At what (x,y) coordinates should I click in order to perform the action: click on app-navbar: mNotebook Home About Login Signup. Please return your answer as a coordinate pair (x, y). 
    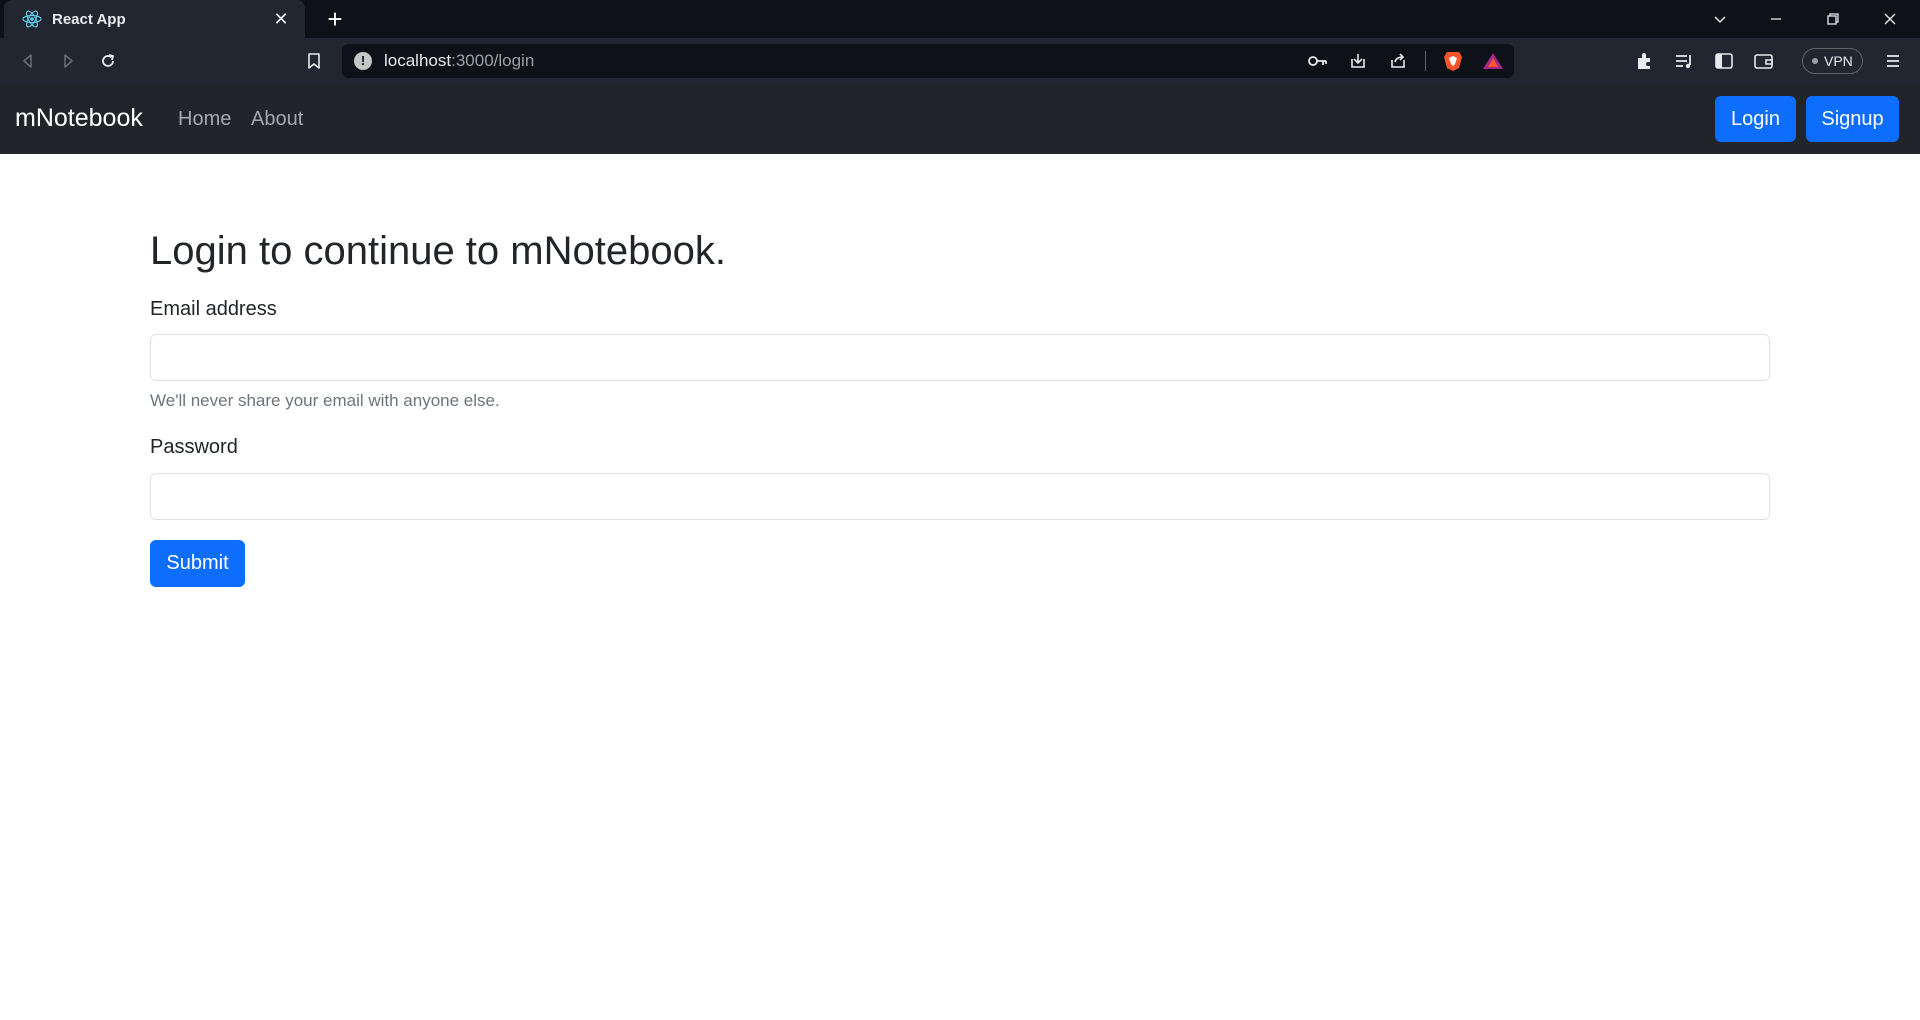
    Looking at the image, I should click on (960, 119).